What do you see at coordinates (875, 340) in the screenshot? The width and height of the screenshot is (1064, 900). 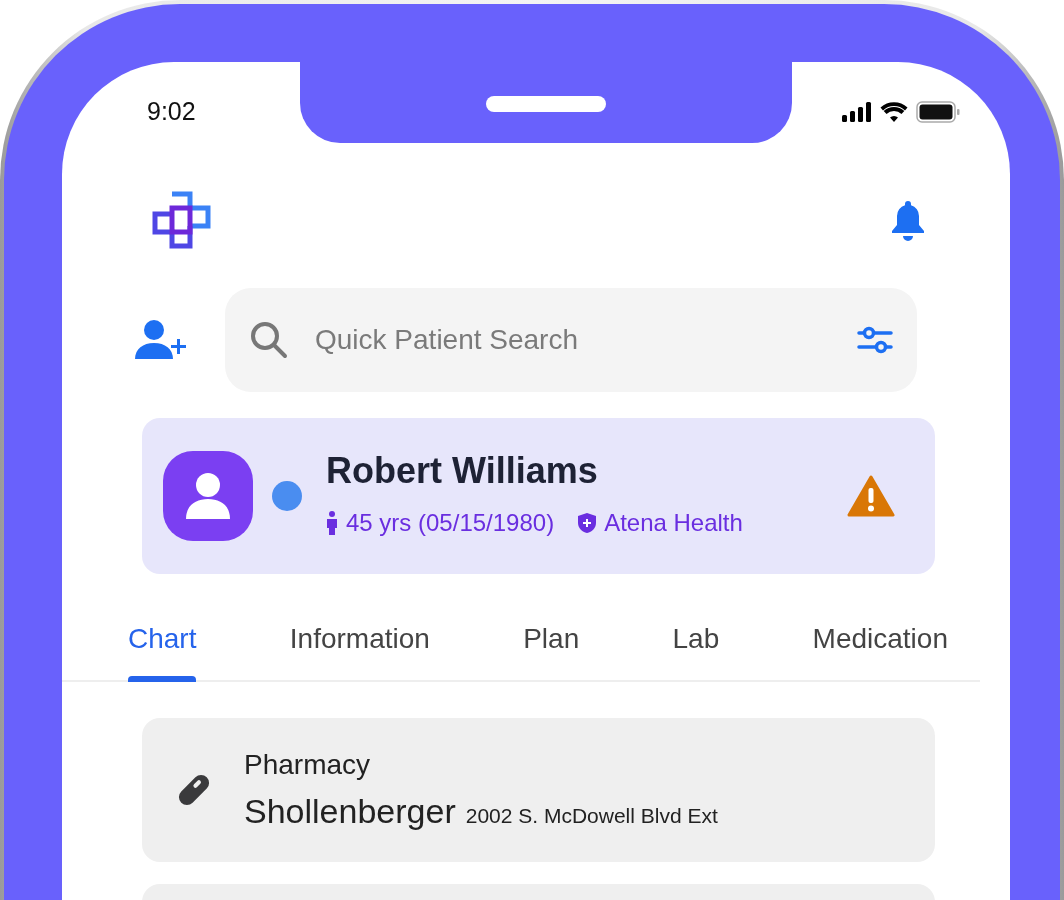 I see `filter-icon` at bounding box center [875, 340].